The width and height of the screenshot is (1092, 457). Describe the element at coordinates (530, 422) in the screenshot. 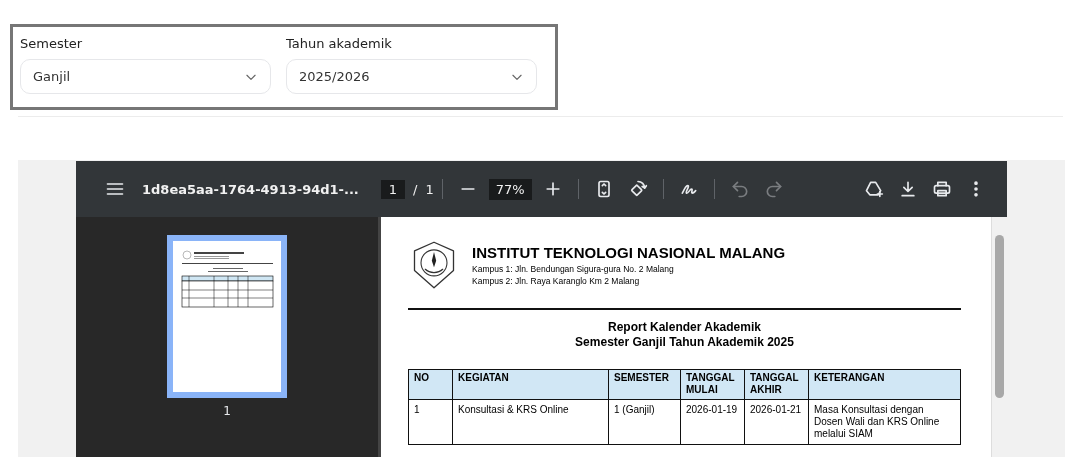

I see `table-cell: Konsultasi & KRS Online` at that location.